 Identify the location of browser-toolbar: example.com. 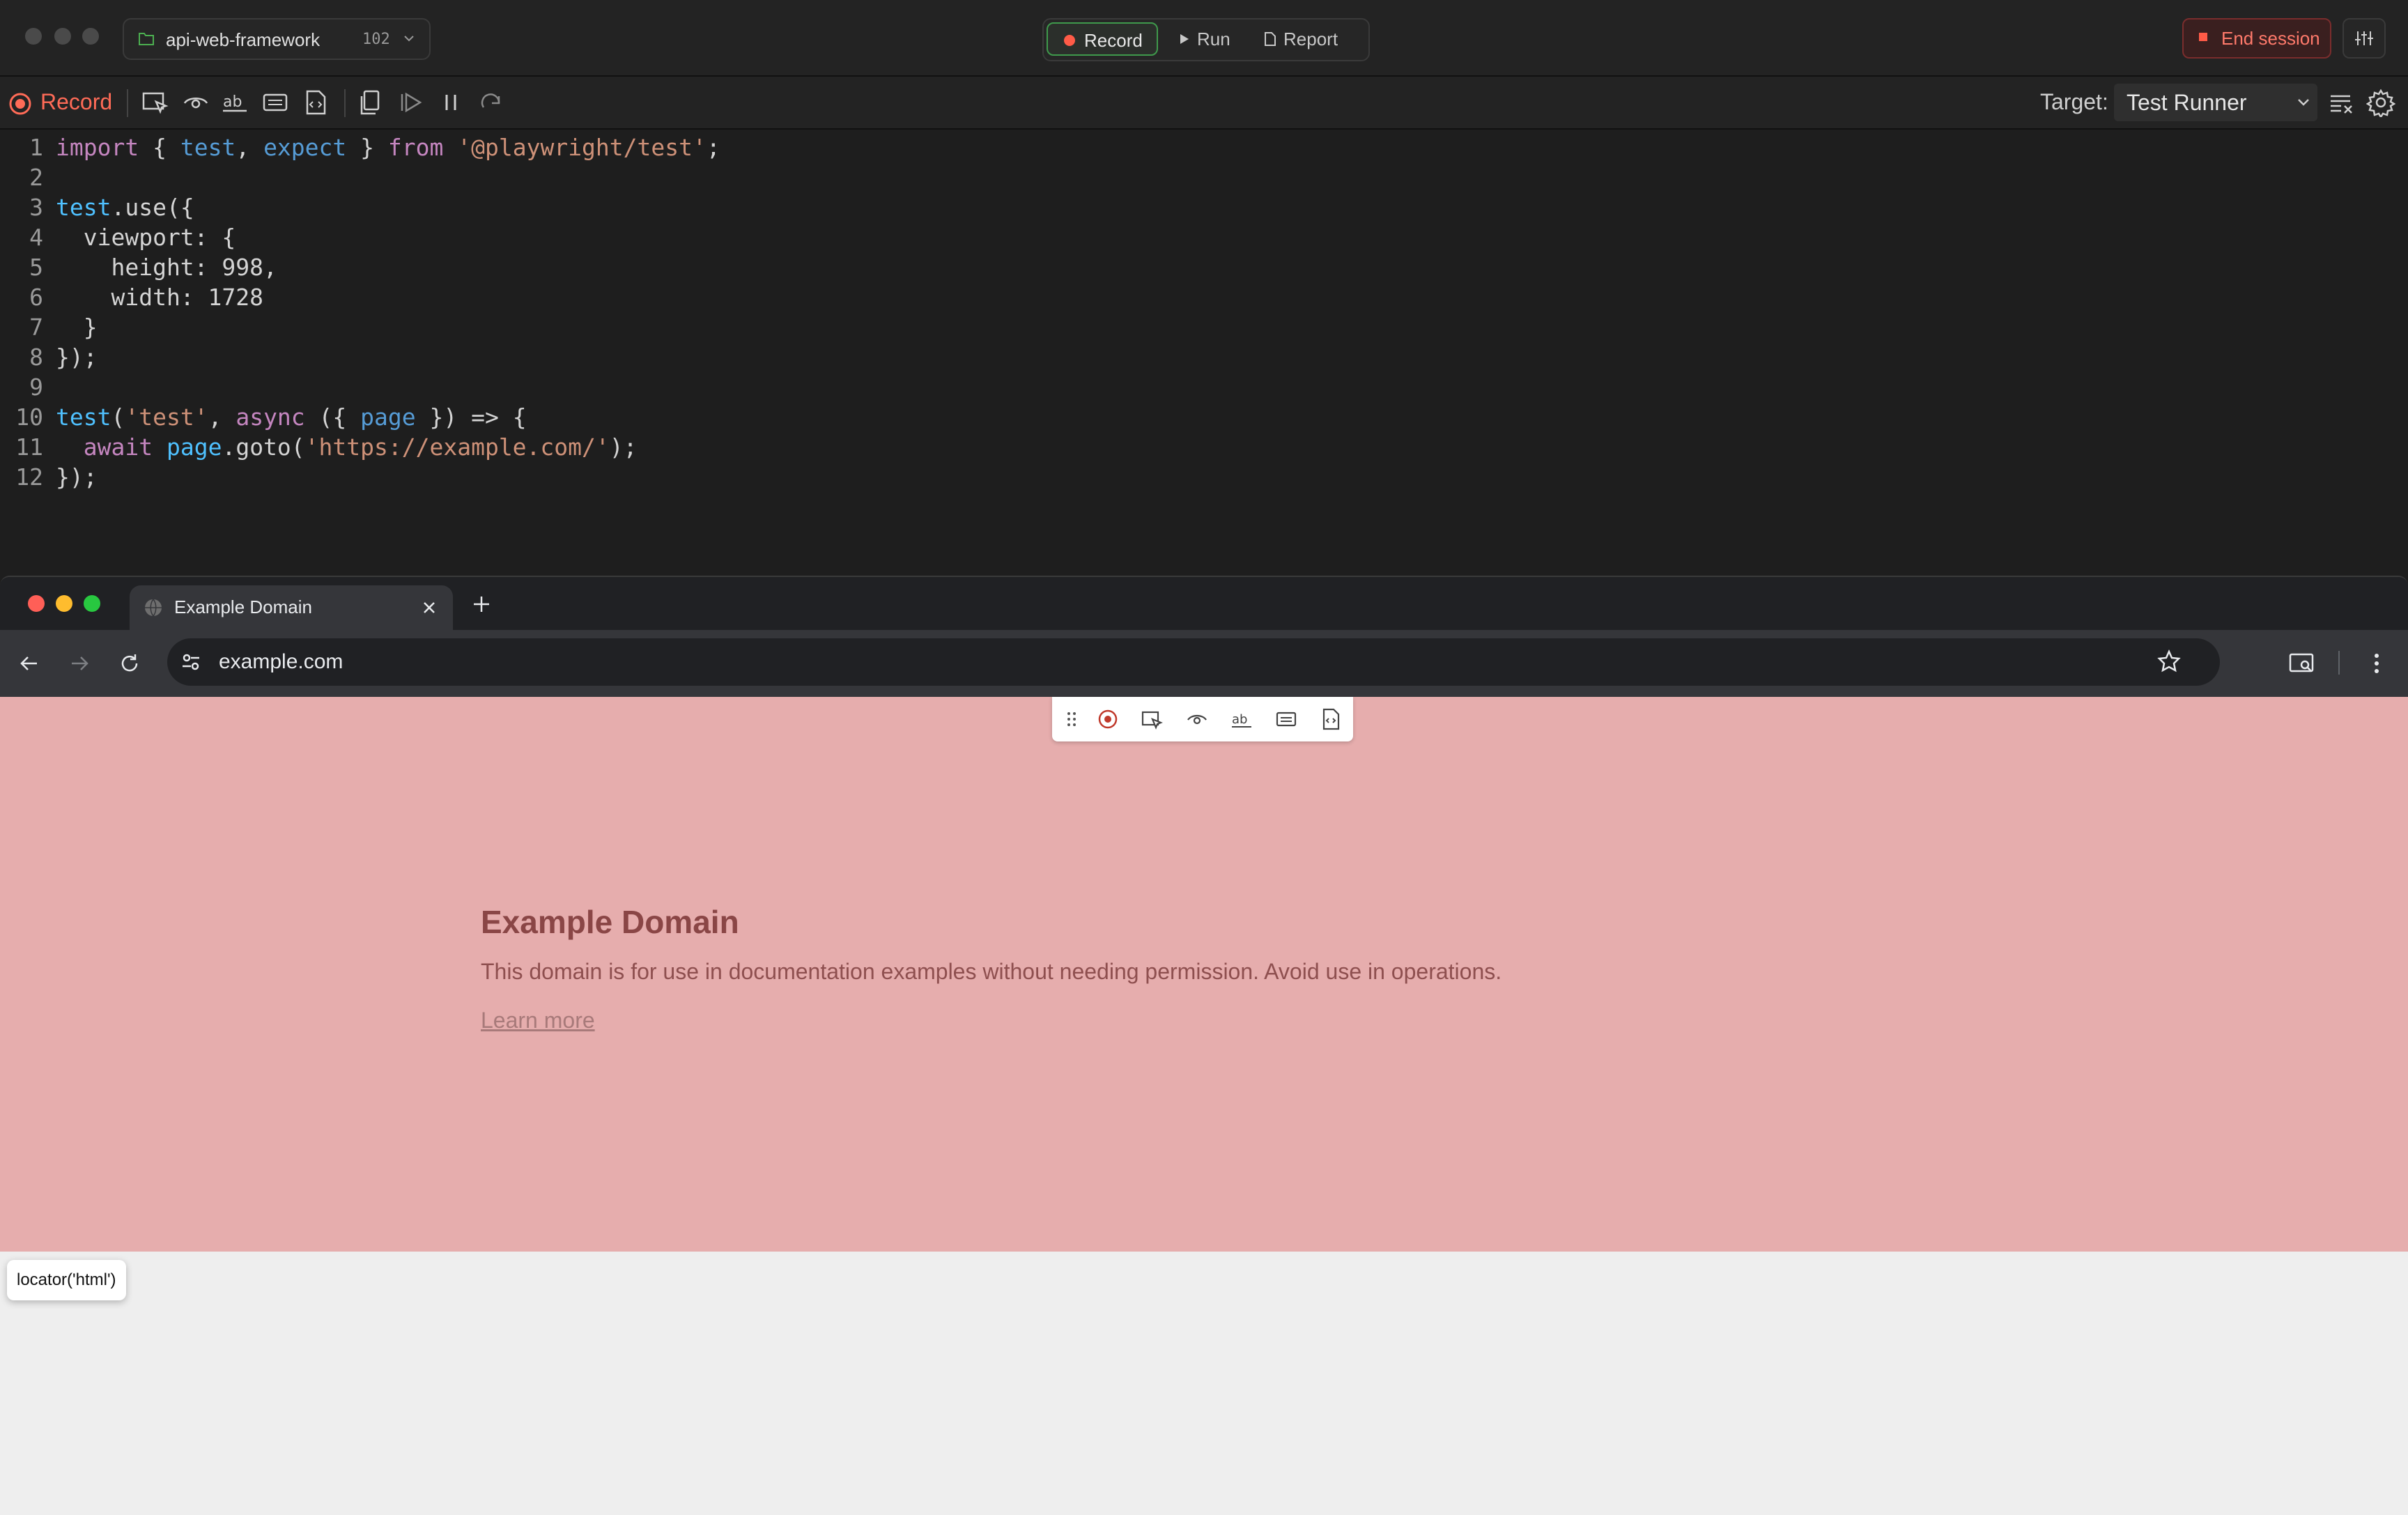
(1204, 663).